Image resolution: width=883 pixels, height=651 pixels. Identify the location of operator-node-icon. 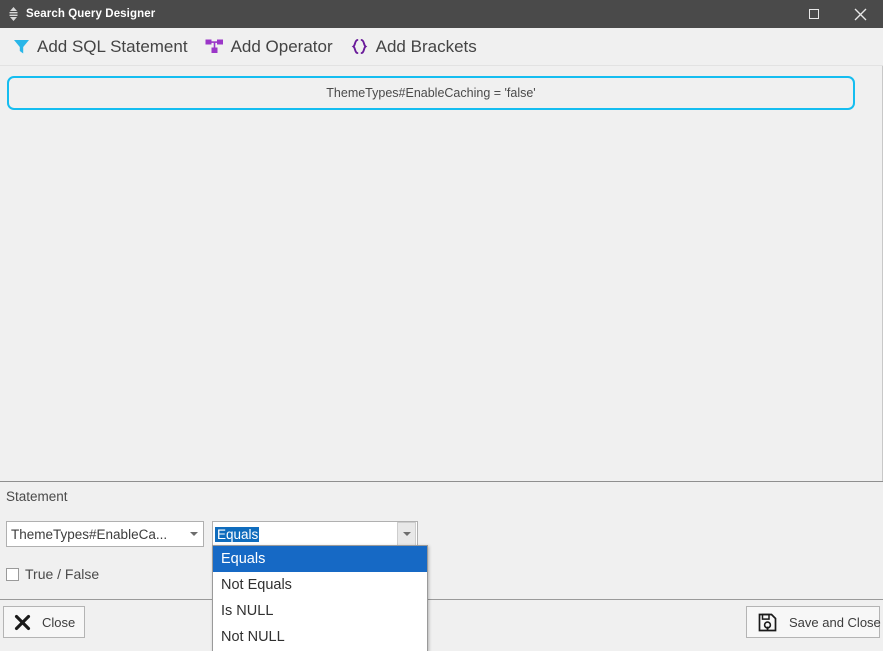
(215, 47).